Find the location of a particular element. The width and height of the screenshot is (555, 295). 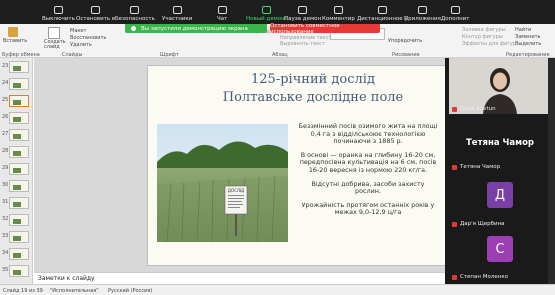

sharing-banner: Вы запустили демонстрацию экрана is located at coordinates (196, 28).